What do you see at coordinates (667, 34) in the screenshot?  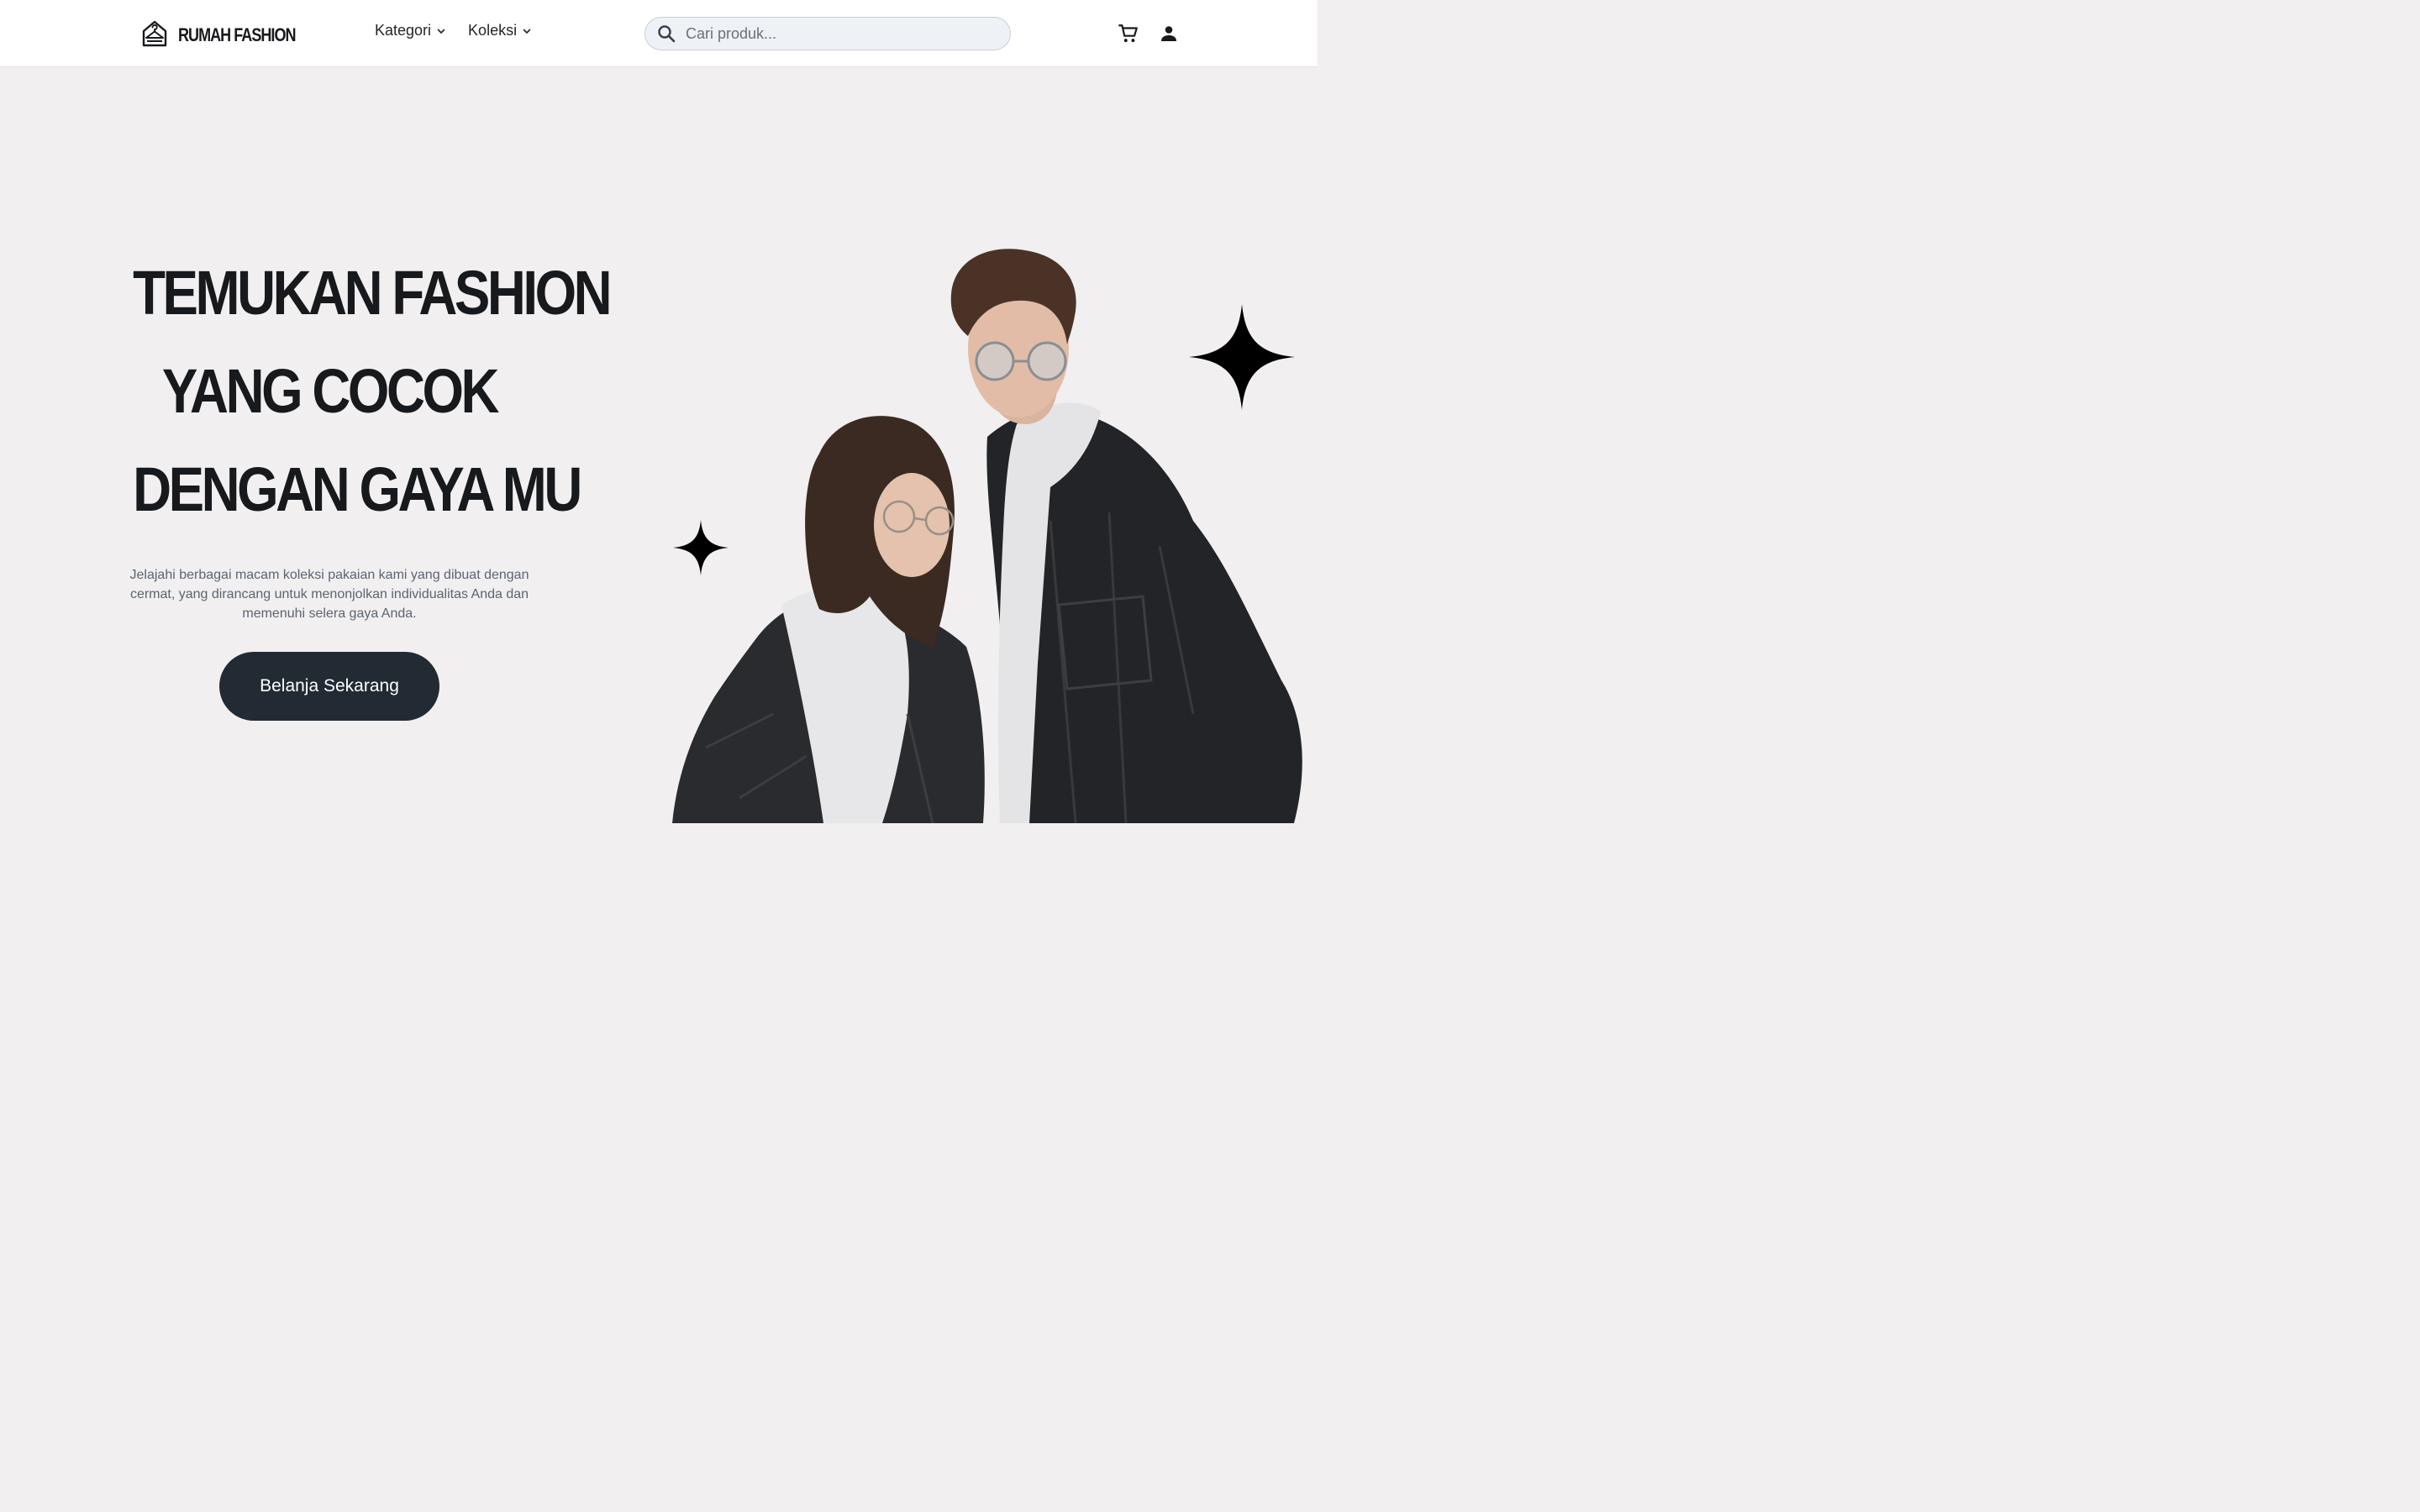 I see `search-icon` at bounding box center [667, 34].